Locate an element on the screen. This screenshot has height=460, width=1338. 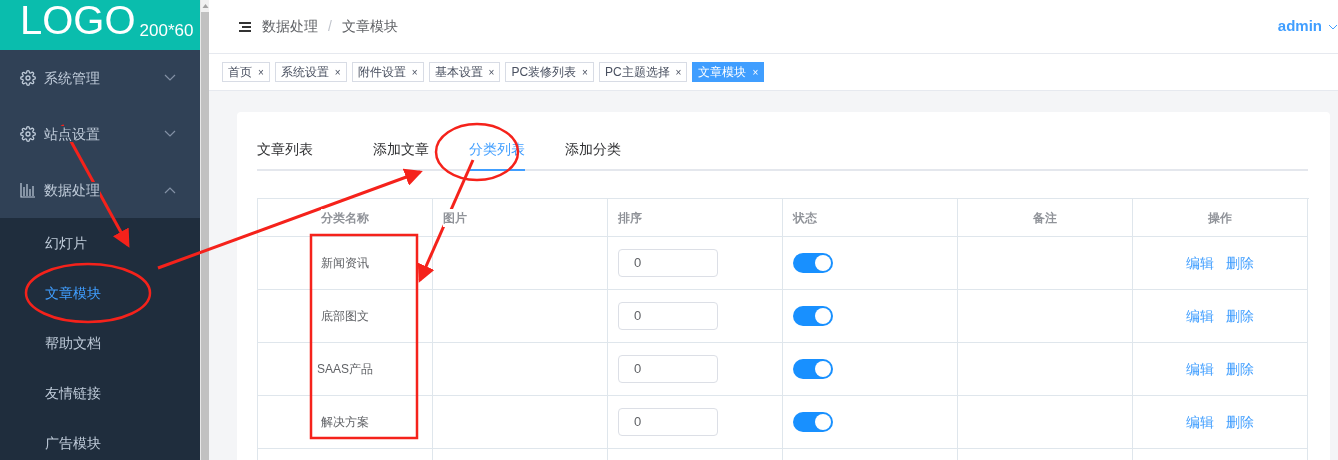
tab: 添加文章 is located at coordinates (401, 155).